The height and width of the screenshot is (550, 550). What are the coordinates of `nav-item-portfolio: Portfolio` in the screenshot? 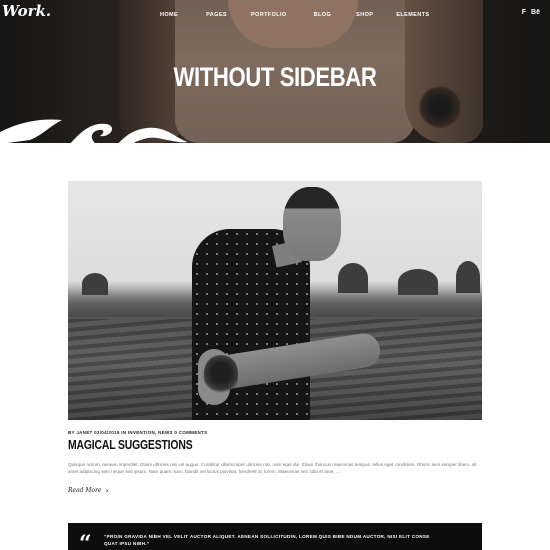 It's located at (269, 15).